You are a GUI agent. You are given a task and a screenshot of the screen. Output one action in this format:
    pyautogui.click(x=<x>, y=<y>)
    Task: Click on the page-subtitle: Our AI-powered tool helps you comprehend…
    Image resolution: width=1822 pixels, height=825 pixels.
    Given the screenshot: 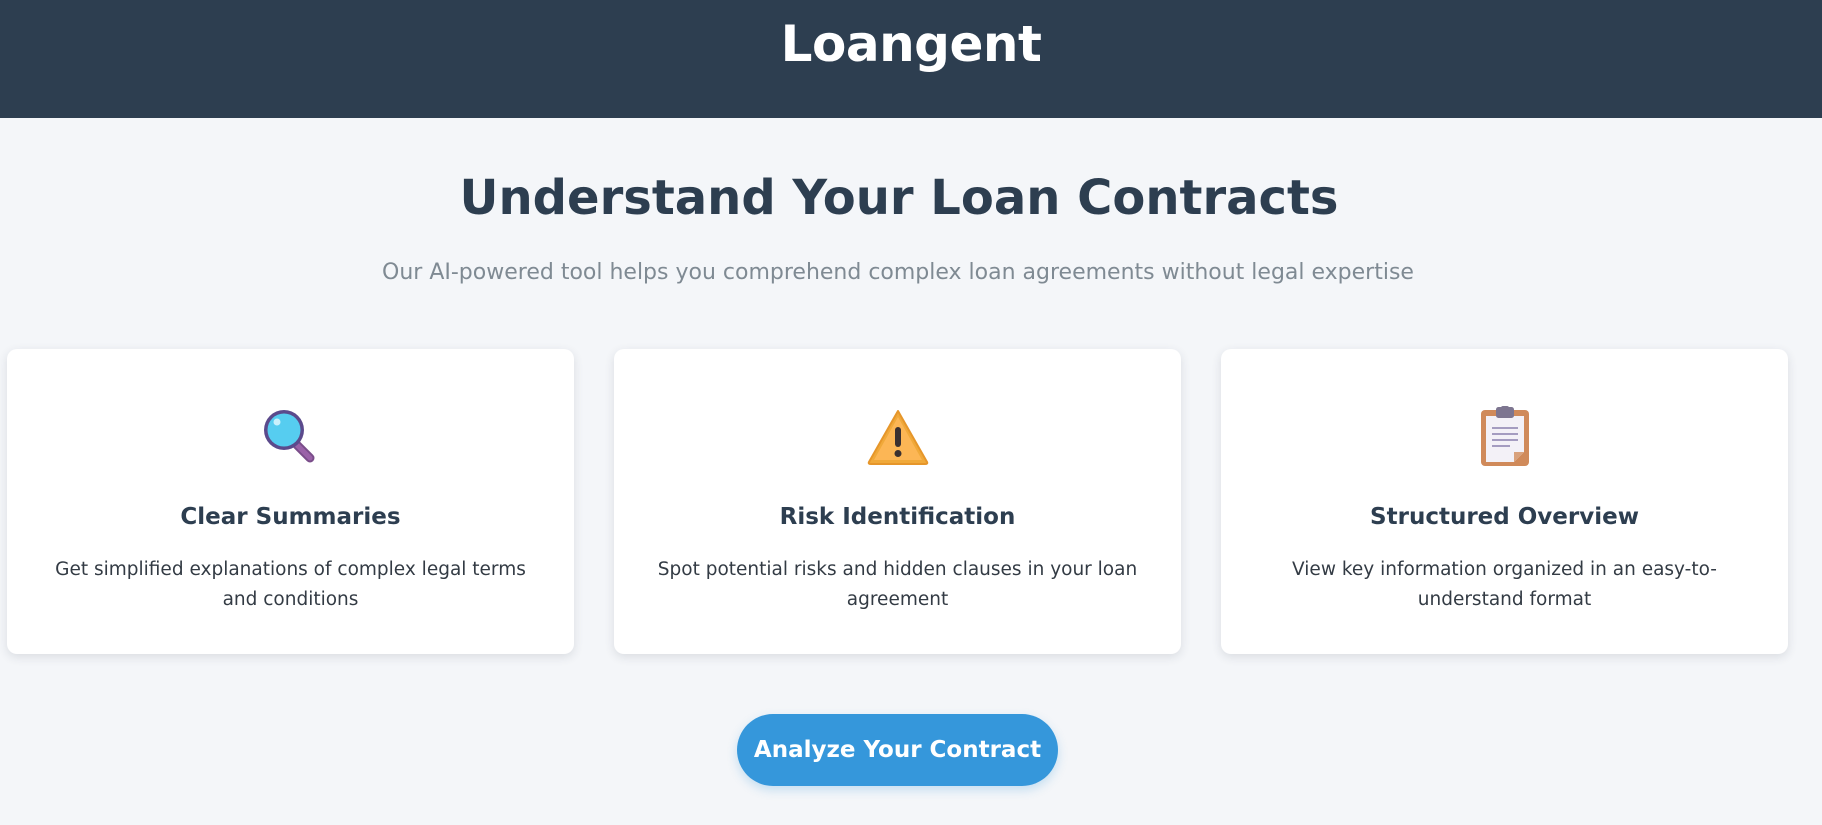 What is the action you would take?
    pyautogui.click(x=898, y=272)
    